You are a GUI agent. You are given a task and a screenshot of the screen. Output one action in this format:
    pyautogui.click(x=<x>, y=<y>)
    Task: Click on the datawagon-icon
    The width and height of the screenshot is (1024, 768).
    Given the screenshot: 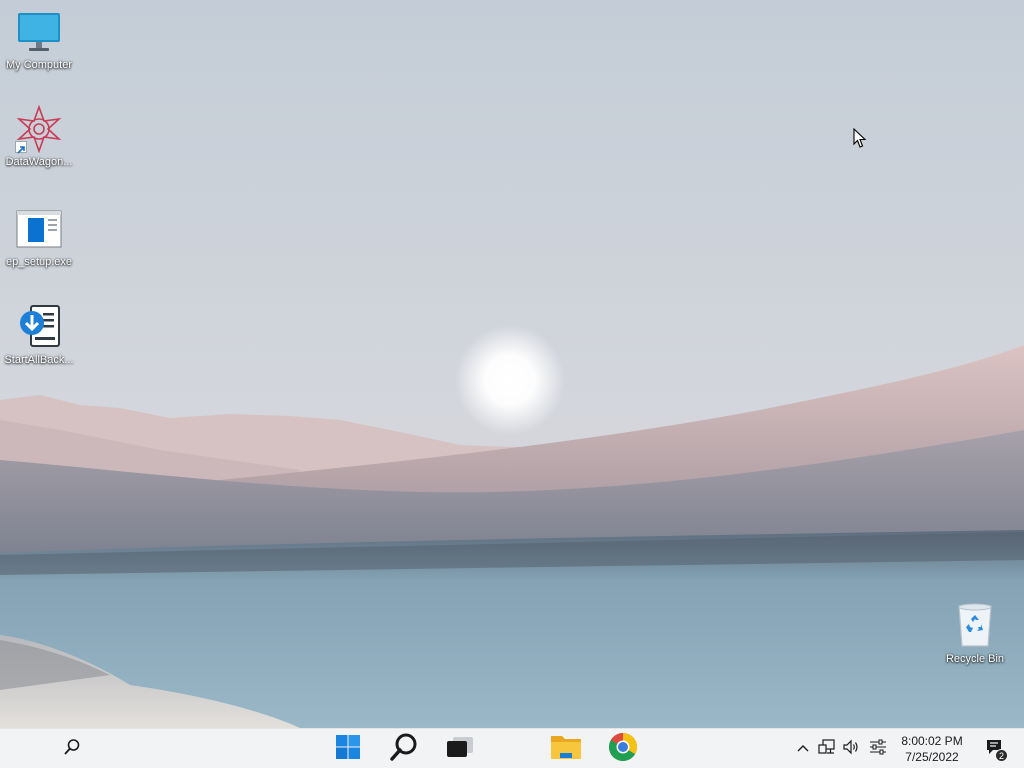 What is the action you would take?
    pyautogui.click(x=39, y=129)
    